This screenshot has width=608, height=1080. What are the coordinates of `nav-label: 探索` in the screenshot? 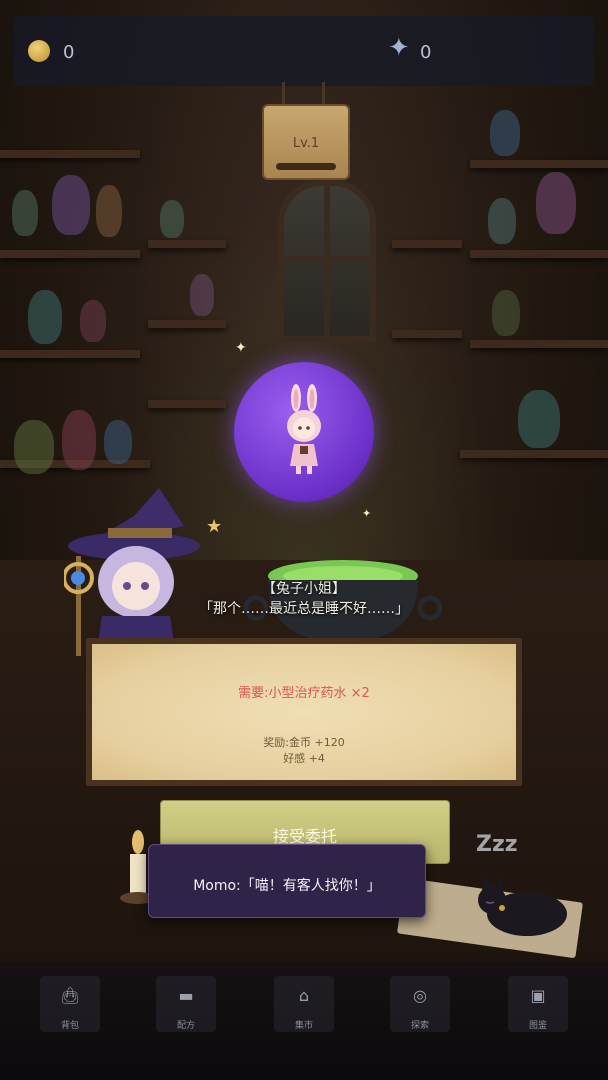 It's located at (419, 1026).